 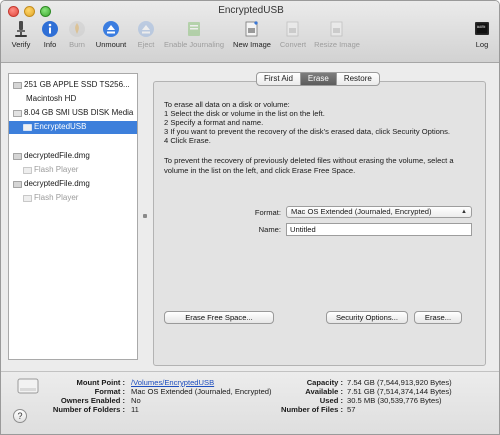 I want to click on mount-point-label: Mount Point :, so click(x=101, y=382).